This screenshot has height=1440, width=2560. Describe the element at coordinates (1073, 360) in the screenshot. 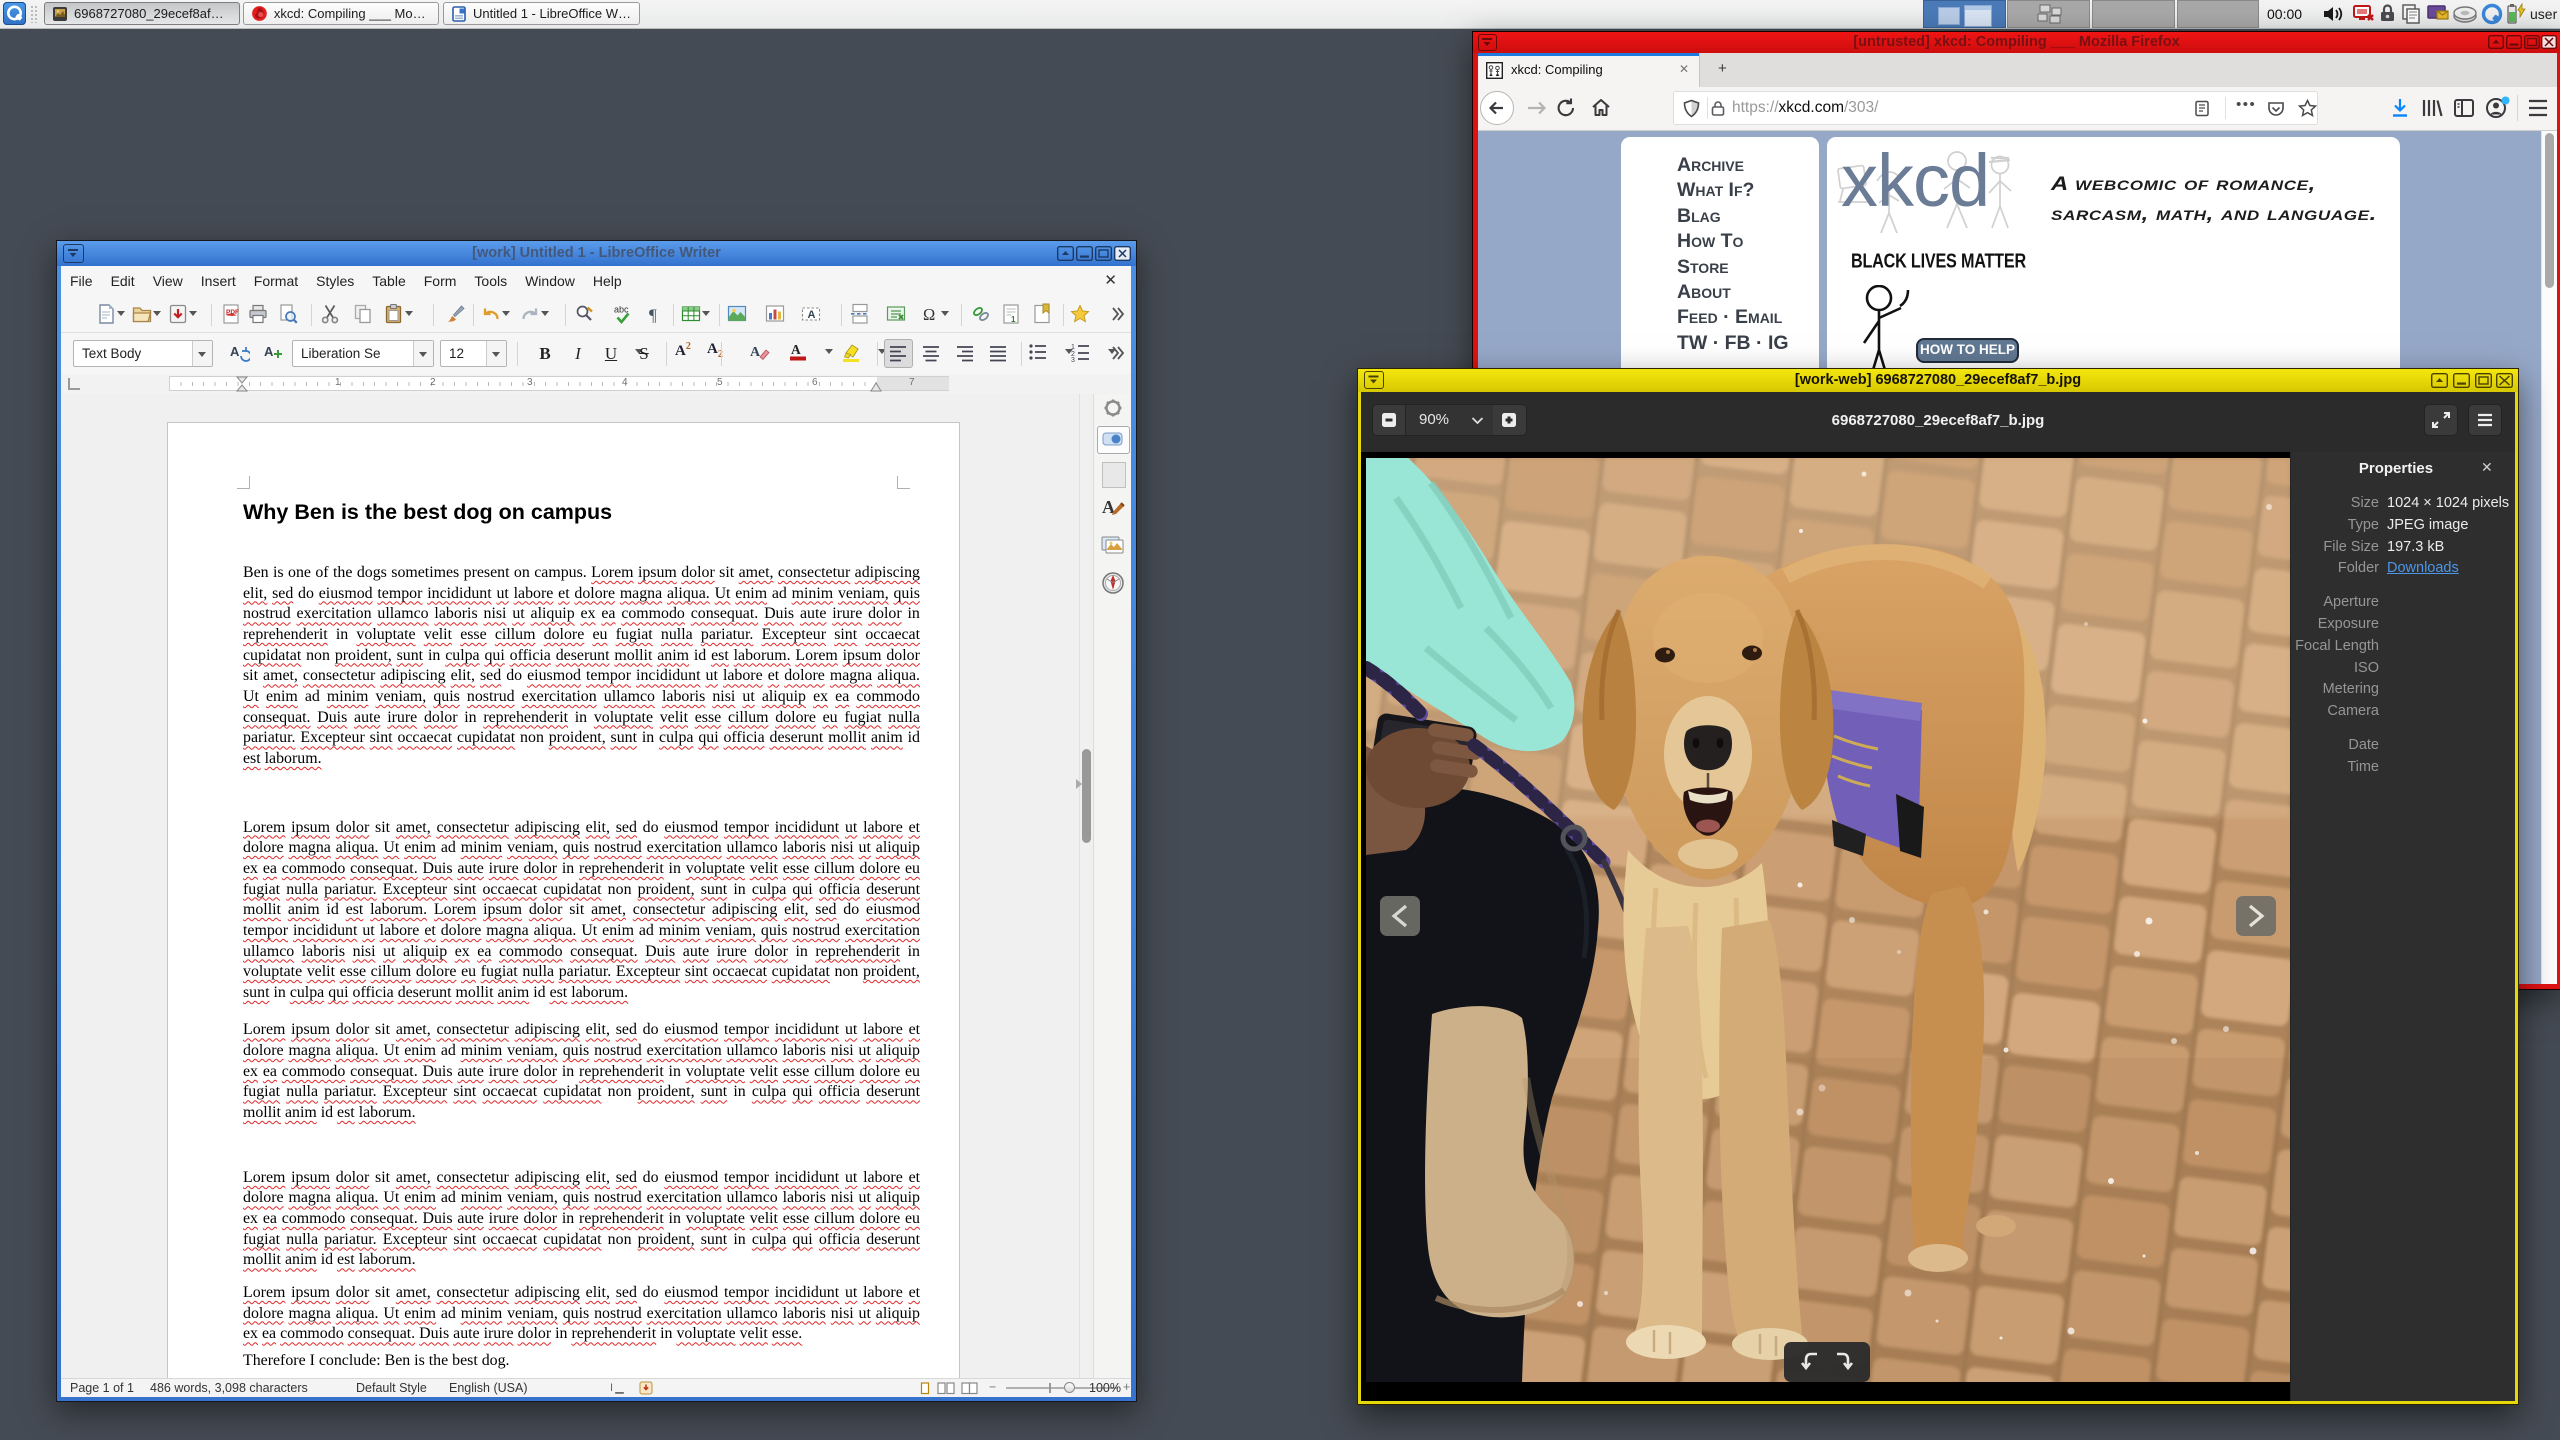

I see `svg-text: 3` at that location.